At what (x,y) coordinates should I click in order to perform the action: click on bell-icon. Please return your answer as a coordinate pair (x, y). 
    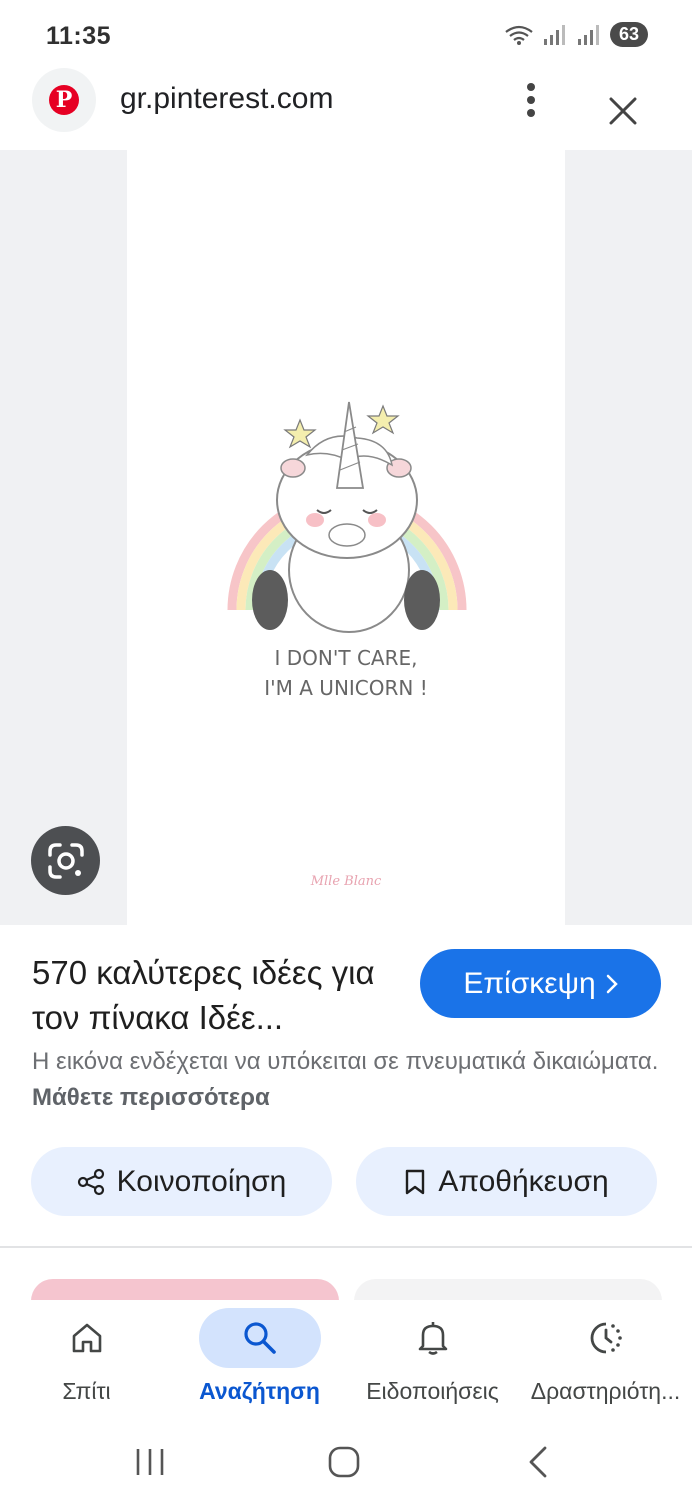
    Looking at the image, I should click on (432, 1338).